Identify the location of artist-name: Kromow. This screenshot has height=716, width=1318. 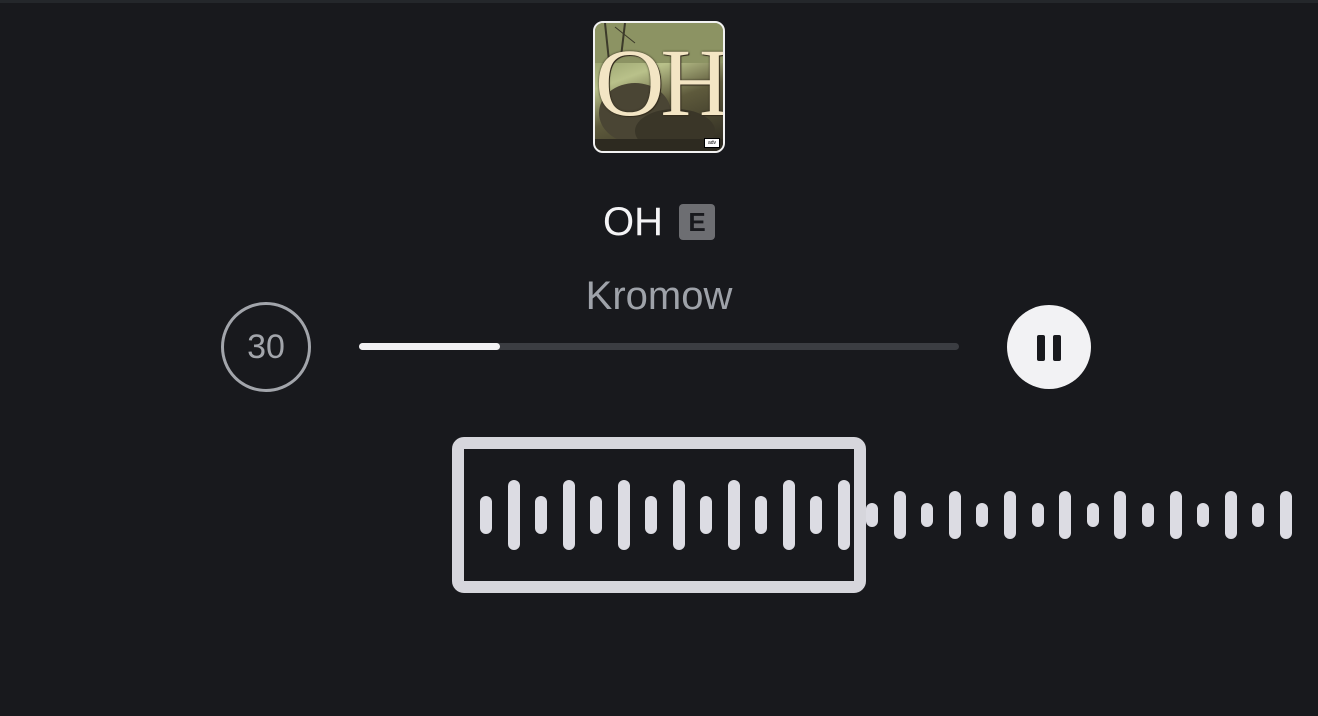
(659, 296).